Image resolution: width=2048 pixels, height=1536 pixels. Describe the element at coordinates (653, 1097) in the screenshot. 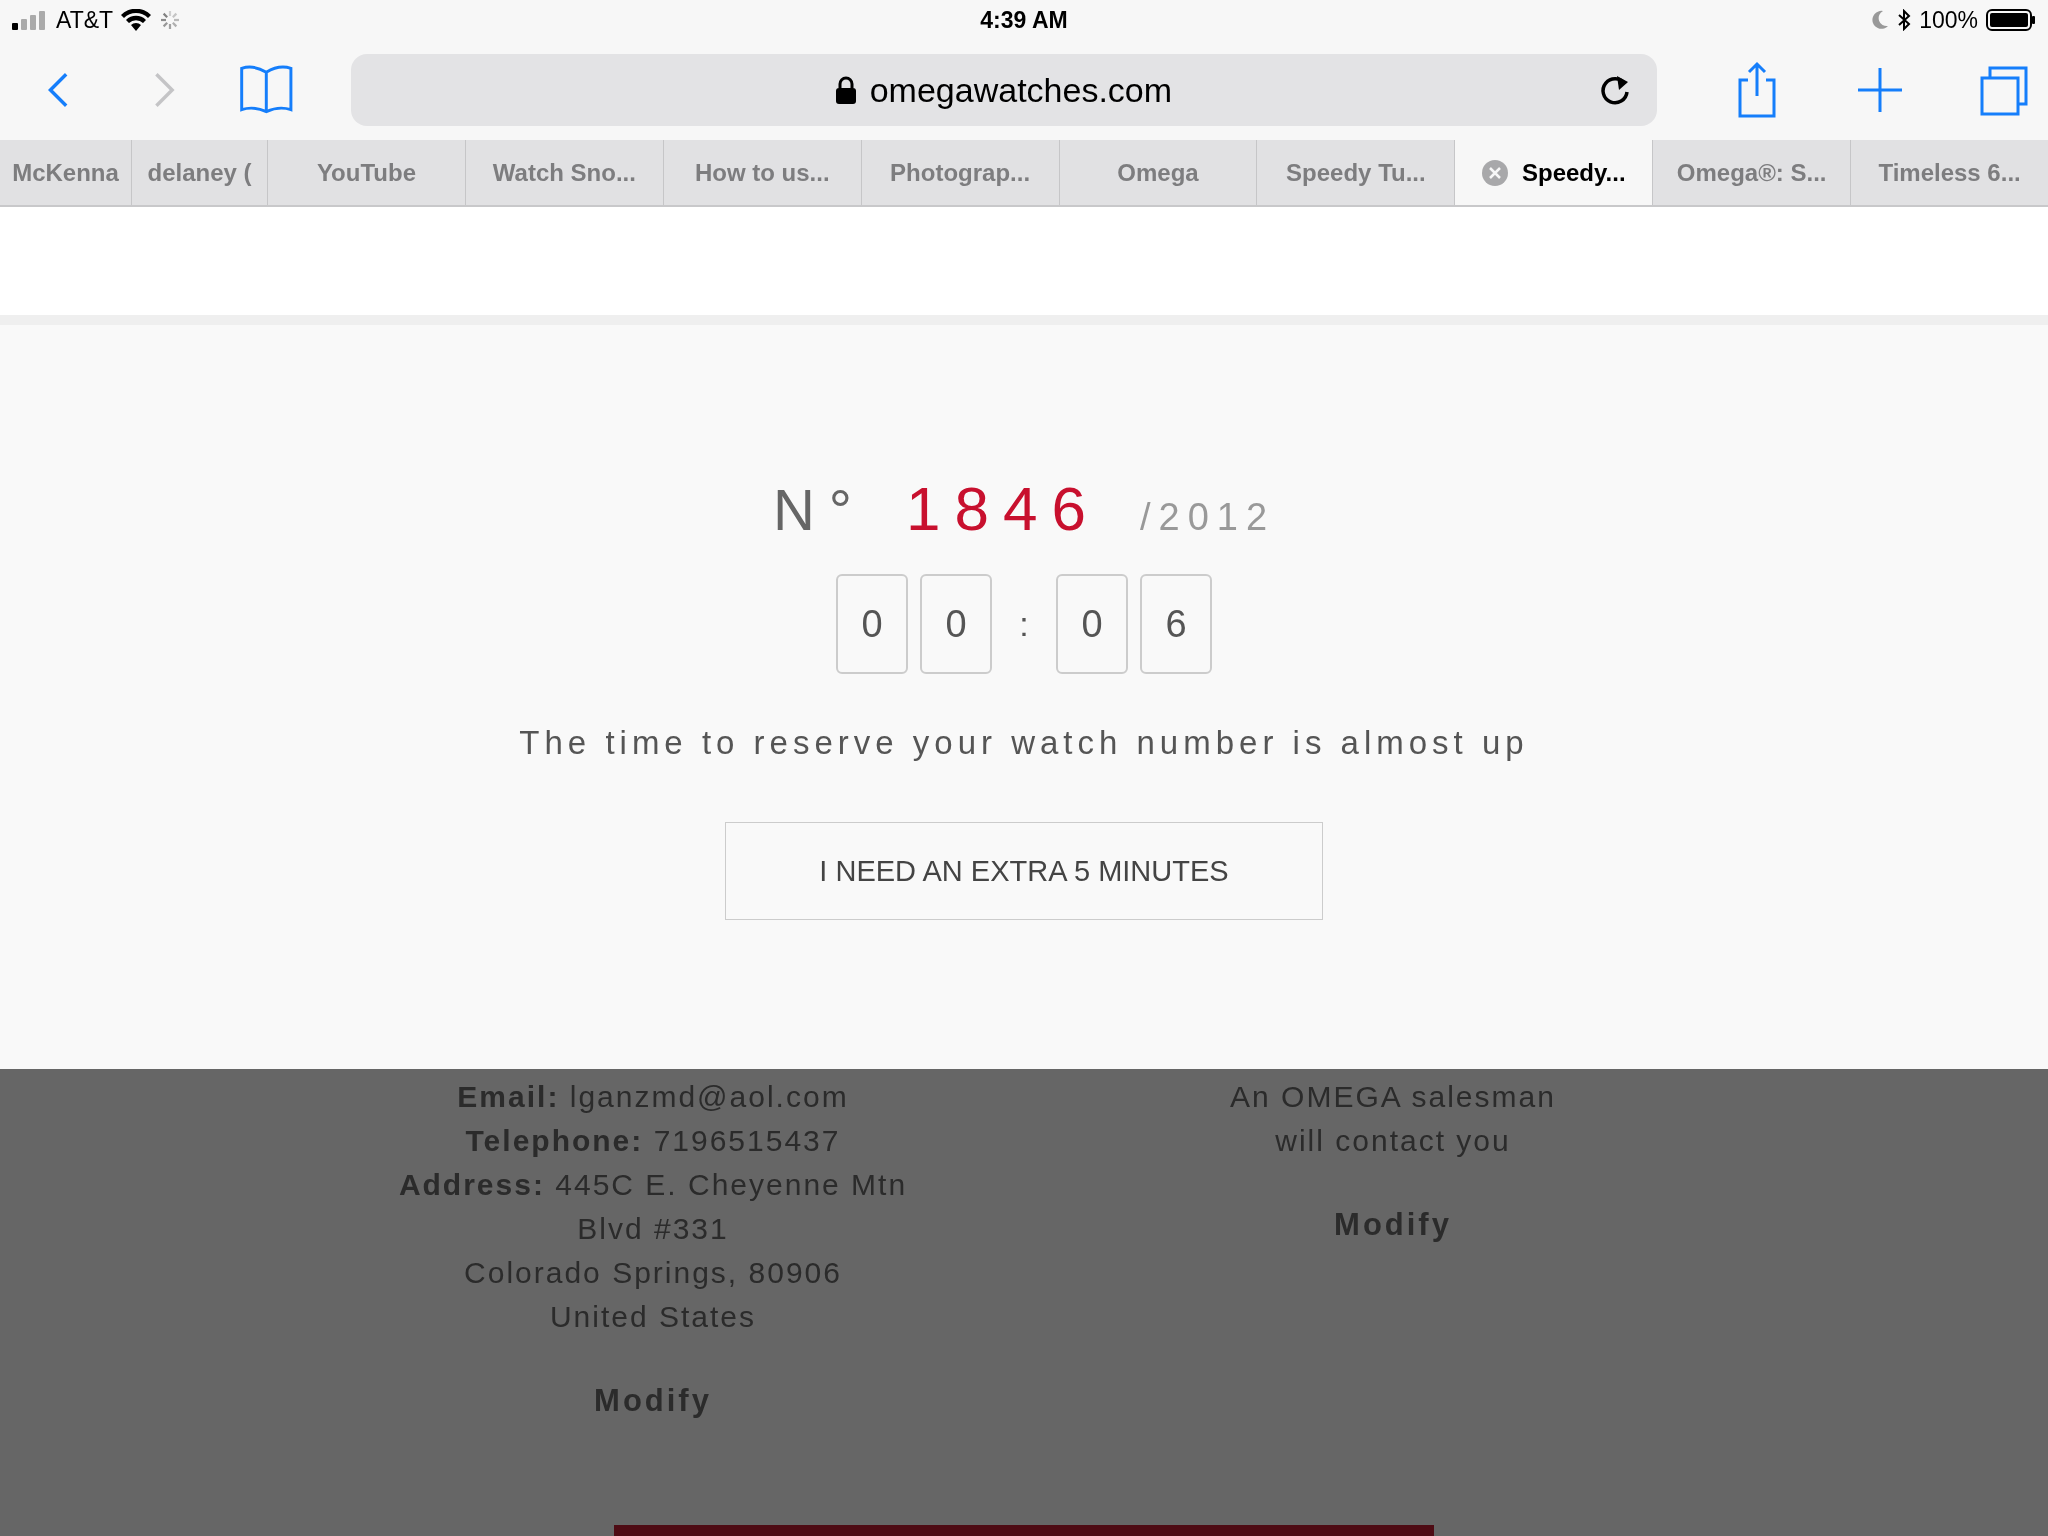

I see `contact-line: Email: lganzmd@aol.com` at that location.